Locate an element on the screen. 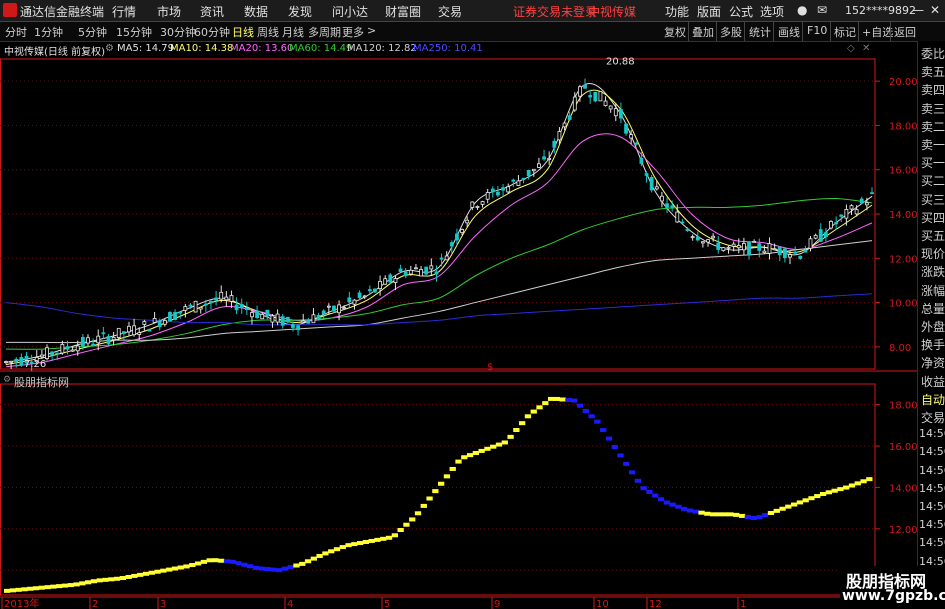 This screenshot has height=609, width=945. x-tick-label: 9 is located at coordinates (497, 604).